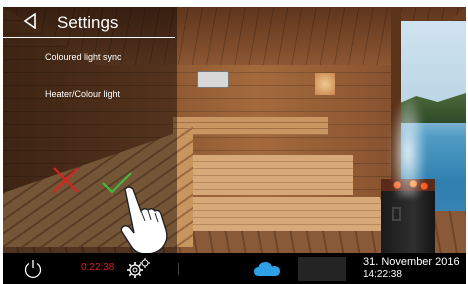 The height and width of the screenshot is (284, 468). I want to click on thermometer-icon, so click(213, 79).